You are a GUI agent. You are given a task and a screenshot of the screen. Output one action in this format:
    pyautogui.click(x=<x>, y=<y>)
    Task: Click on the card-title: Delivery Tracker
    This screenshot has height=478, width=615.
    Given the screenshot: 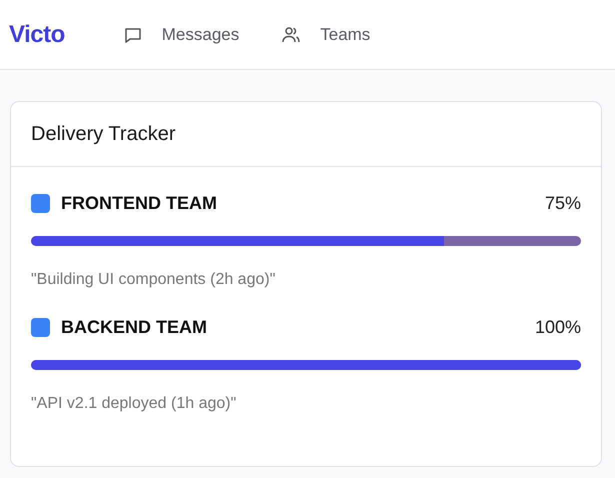 What is the action you would take?
    pyautogui.click(x=103, y=134)
    